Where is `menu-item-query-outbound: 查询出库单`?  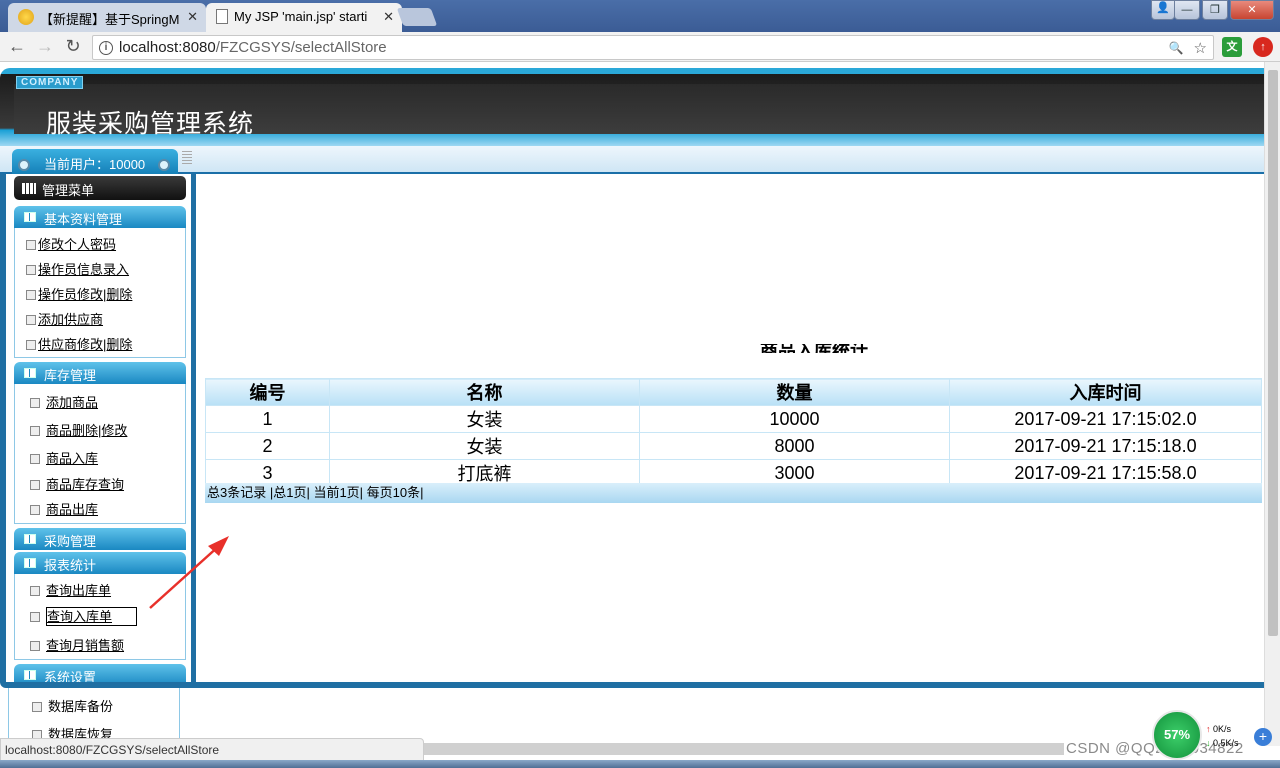
menu-item-query-outbound: 查询出库单 is located at coordinates (70, 589).